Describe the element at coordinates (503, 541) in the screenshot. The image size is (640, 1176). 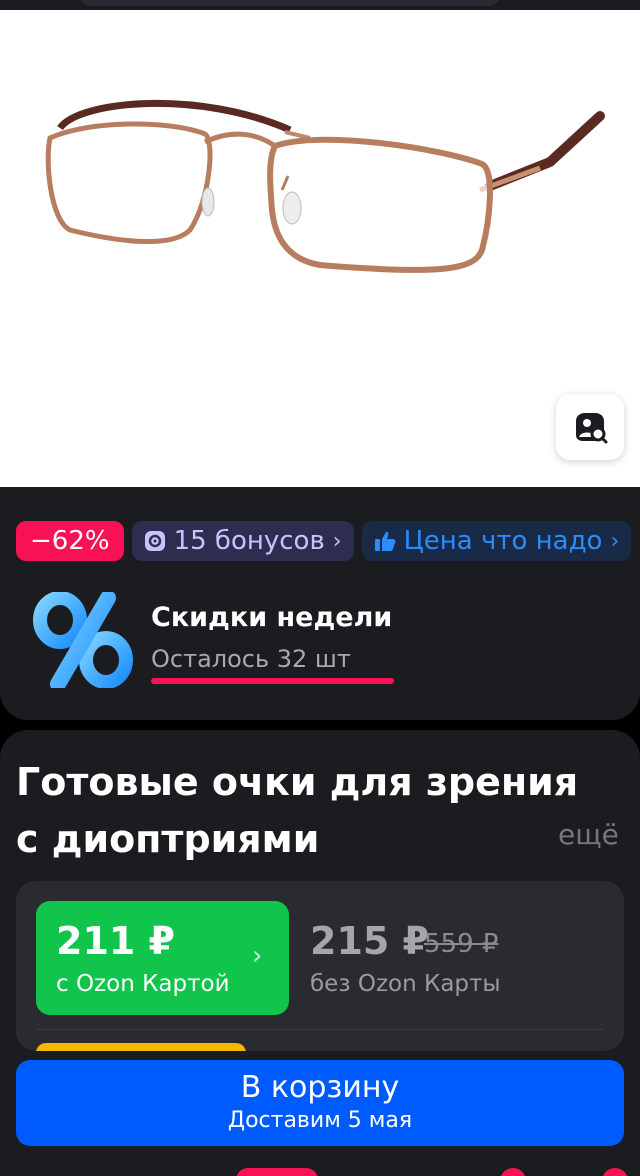
I see `price-tag-label: Цена что надо` at that location.